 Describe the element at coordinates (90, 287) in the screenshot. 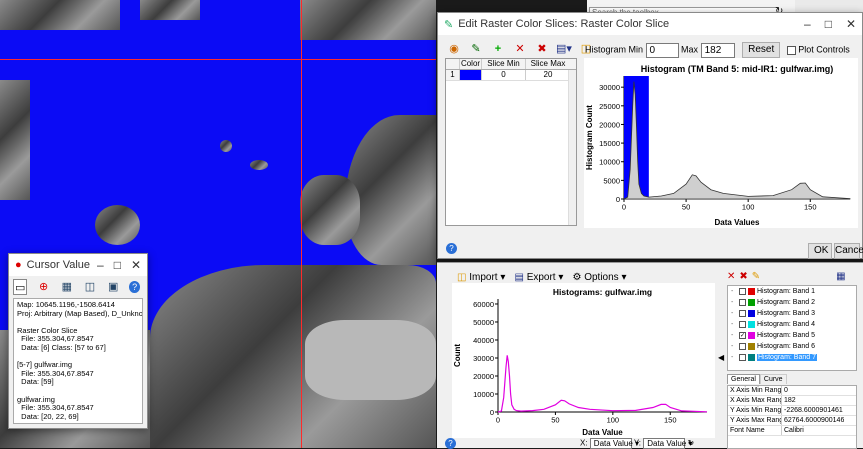

I see `table-icon: ◫` at that location.